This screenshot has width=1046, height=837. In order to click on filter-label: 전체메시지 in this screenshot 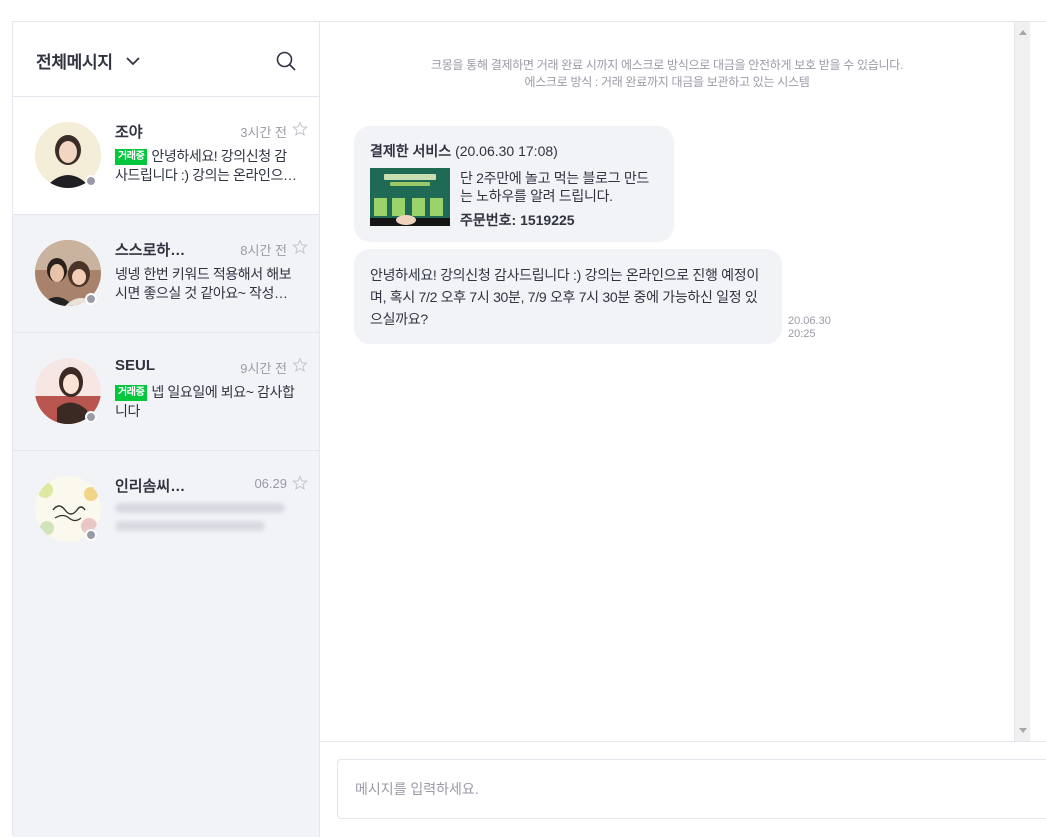, I will do `click(74, 62)`.